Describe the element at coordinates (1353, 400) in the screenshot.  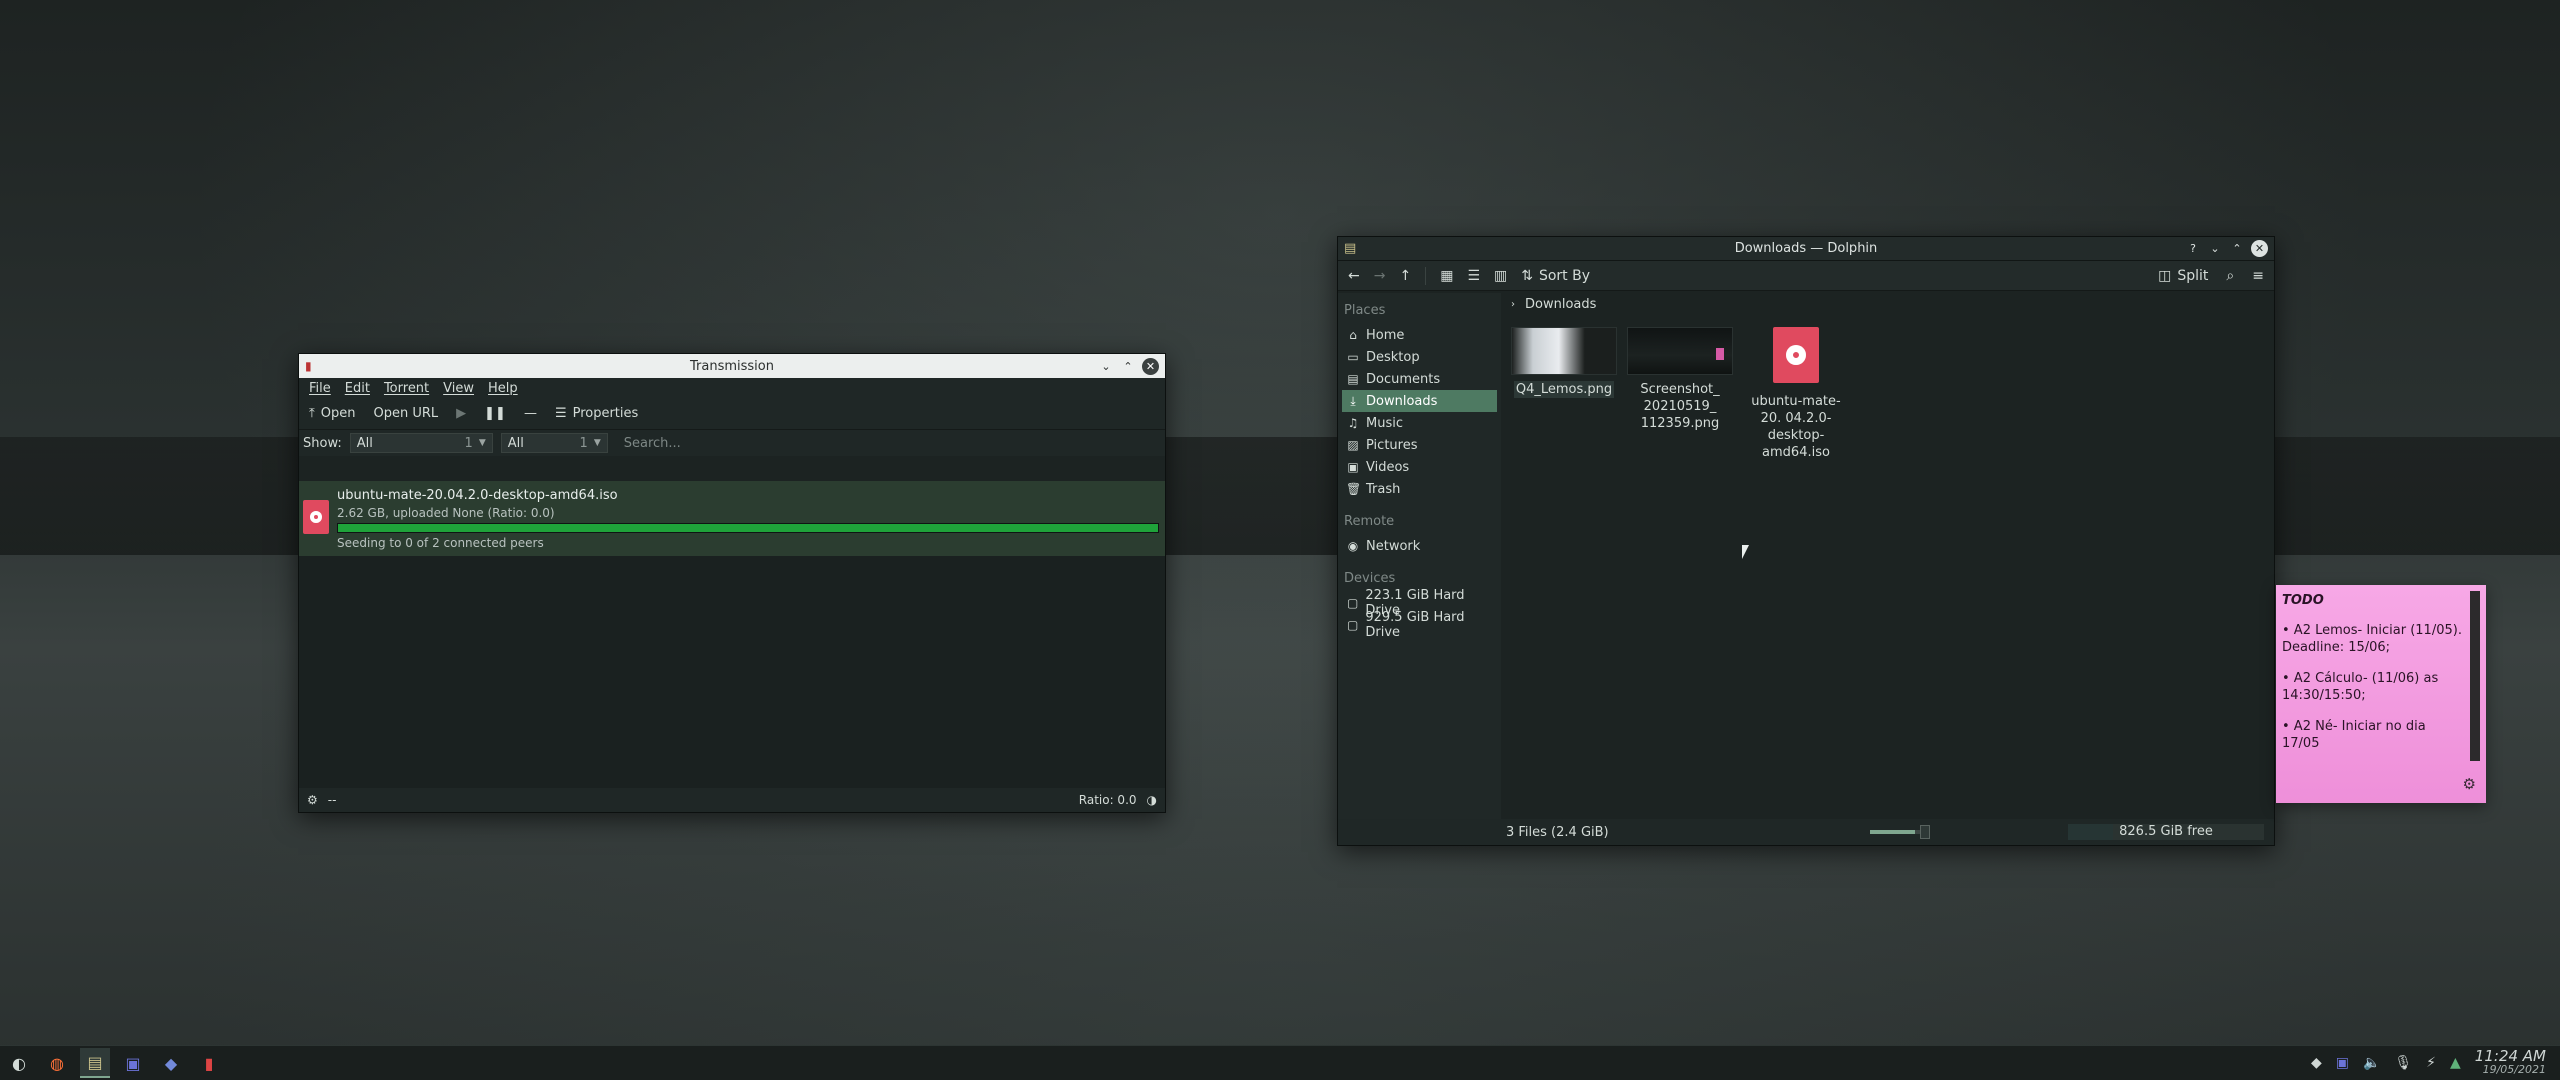
I see `downloads-icon: ⤓` at that location.